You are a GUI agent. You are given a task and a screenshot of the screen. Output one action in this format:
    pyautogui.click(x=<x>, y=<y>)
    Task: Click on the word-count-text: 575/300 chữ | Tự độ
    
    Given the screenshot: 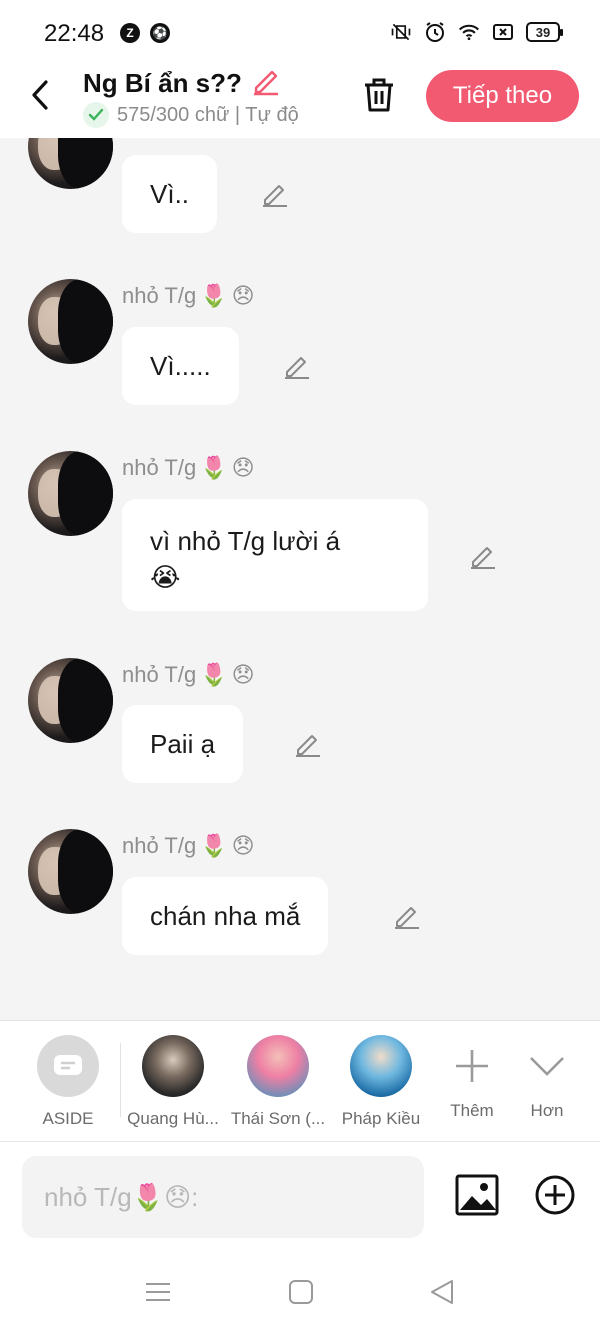 What is the action you would take?
    pyautogui.click(x=208, y=114)
    